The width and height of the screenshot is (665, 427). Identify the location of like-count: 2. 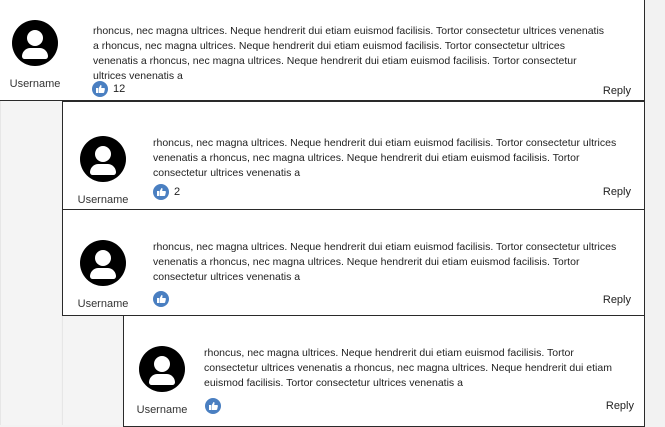
(177, 192).